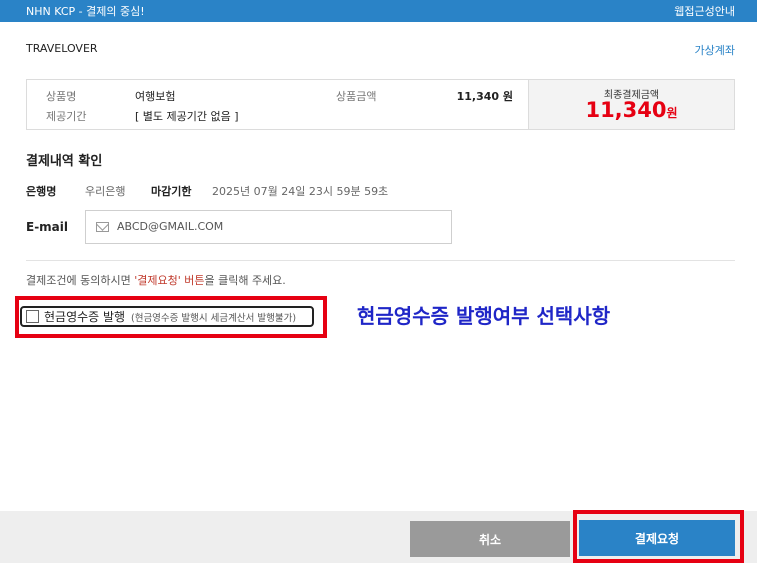 This screenshot has width=757, height=563. I want to click on divider, so click(380, 260).